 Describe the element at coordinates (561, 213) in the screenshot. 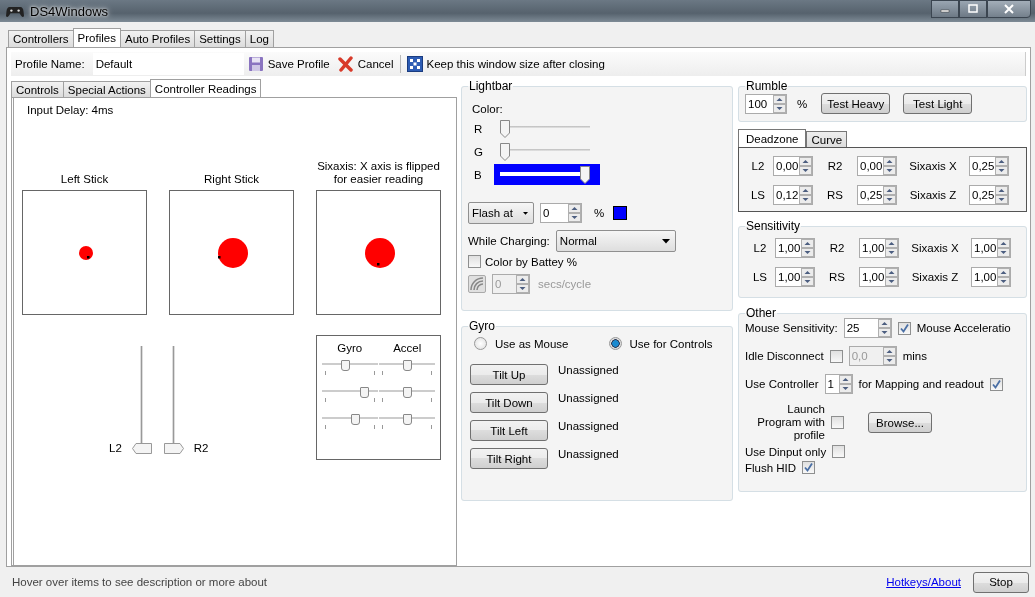

I see `number-field: 0` at that location.